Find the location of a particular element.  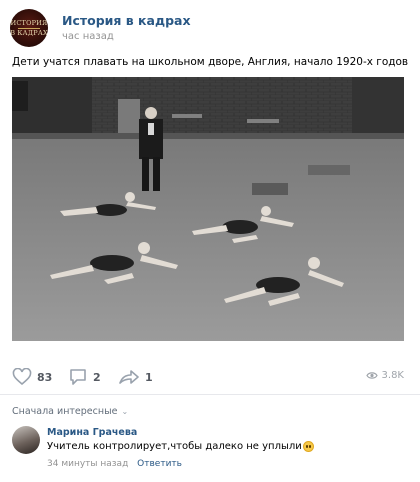

reply-button: Ответить is located at coordinates (159, 464).